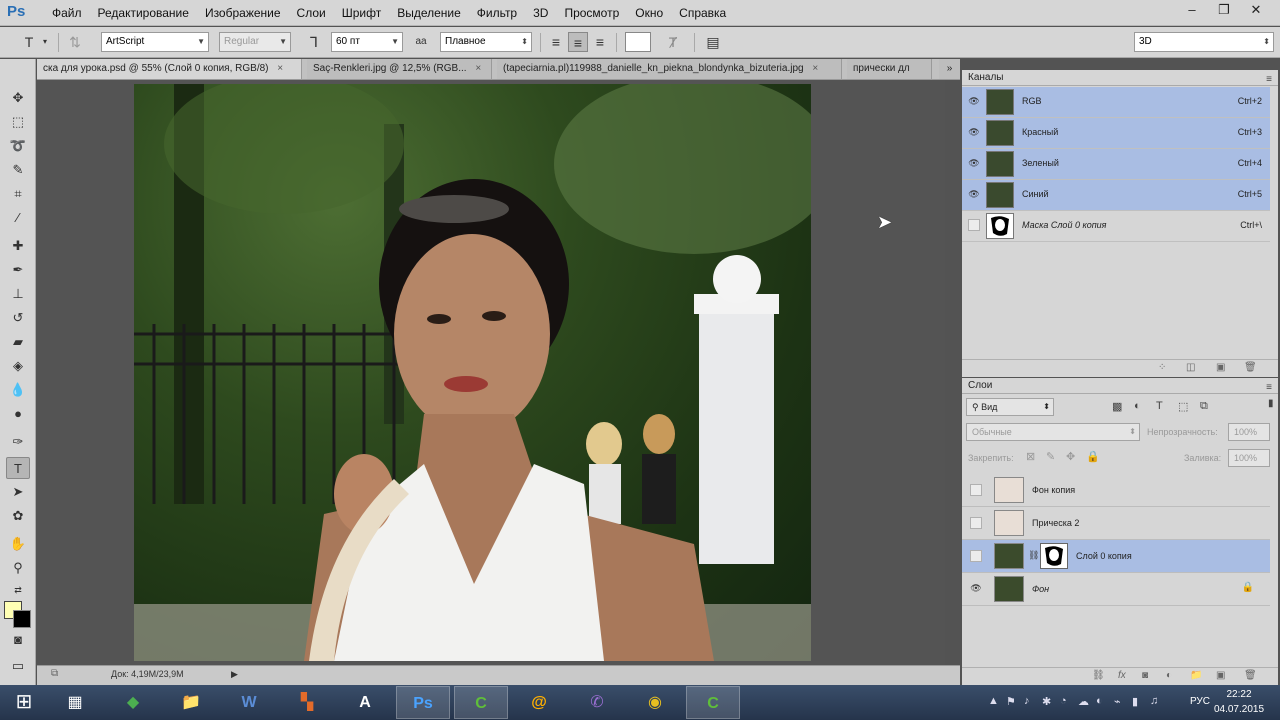  Describe the element at coordinates (673, 42) in the screenshot. I see `warp-text-icon: Ⱦ` at that location.